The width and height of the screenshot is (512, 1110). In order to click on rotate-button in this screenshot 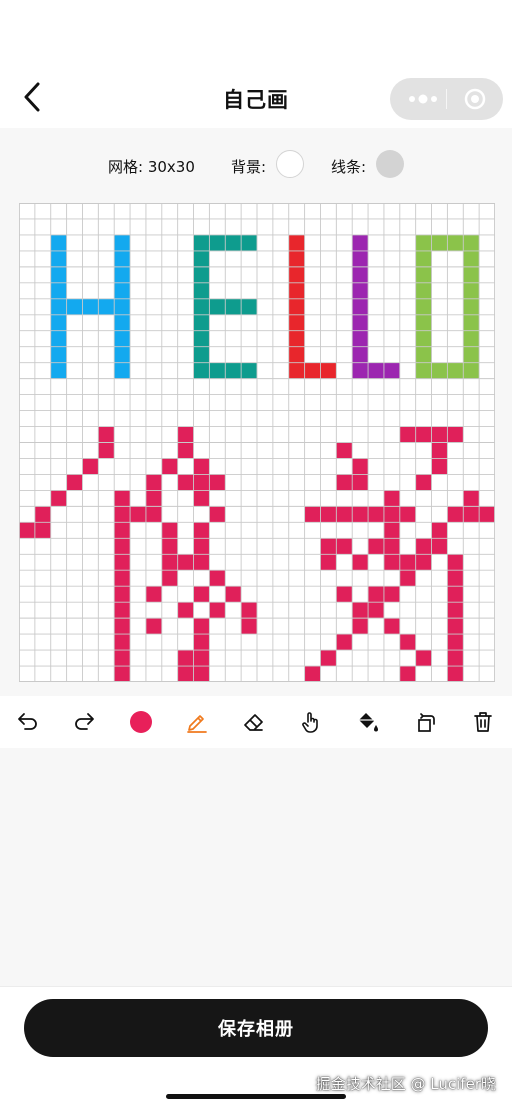, I will do `click(426, 722)`.